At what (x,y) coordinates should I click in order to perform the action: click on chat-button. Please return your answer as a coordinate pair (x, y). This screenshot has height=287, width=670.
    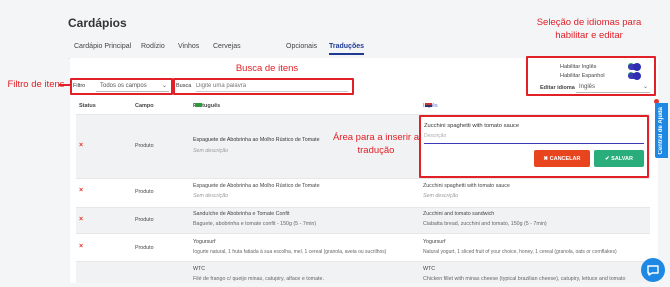
    Looking at the image, I should click on (653, 270).